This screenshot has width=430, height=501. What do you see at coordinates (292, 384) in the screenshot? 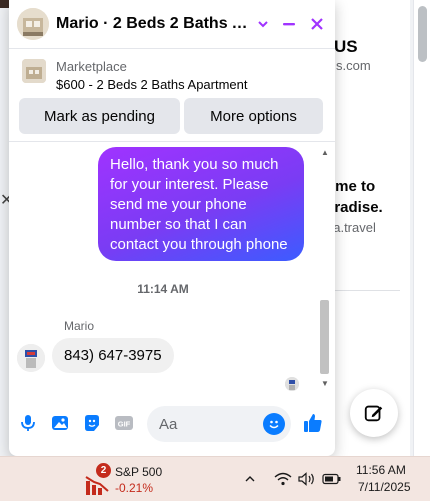
I see `seen-avatar` at bounding box center [292, 384].